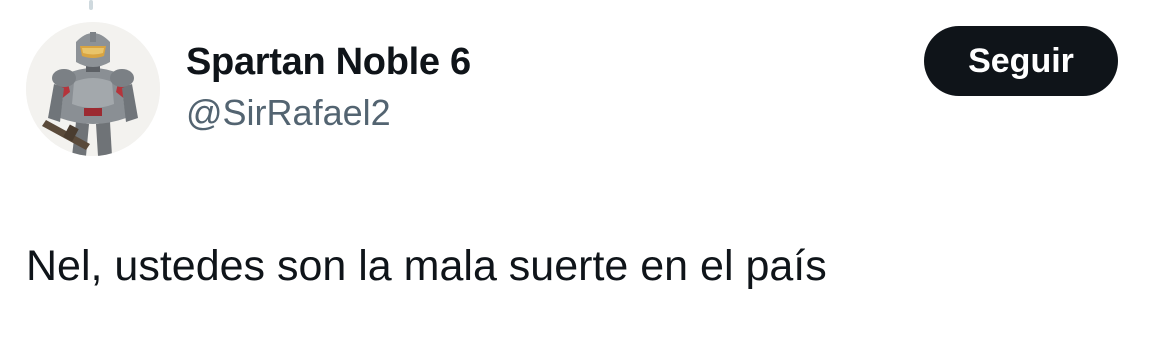  What do you see at coordinates (91, 5) in the screenshot?
I see `thread-connector-line` at bounding box center [91, 5].